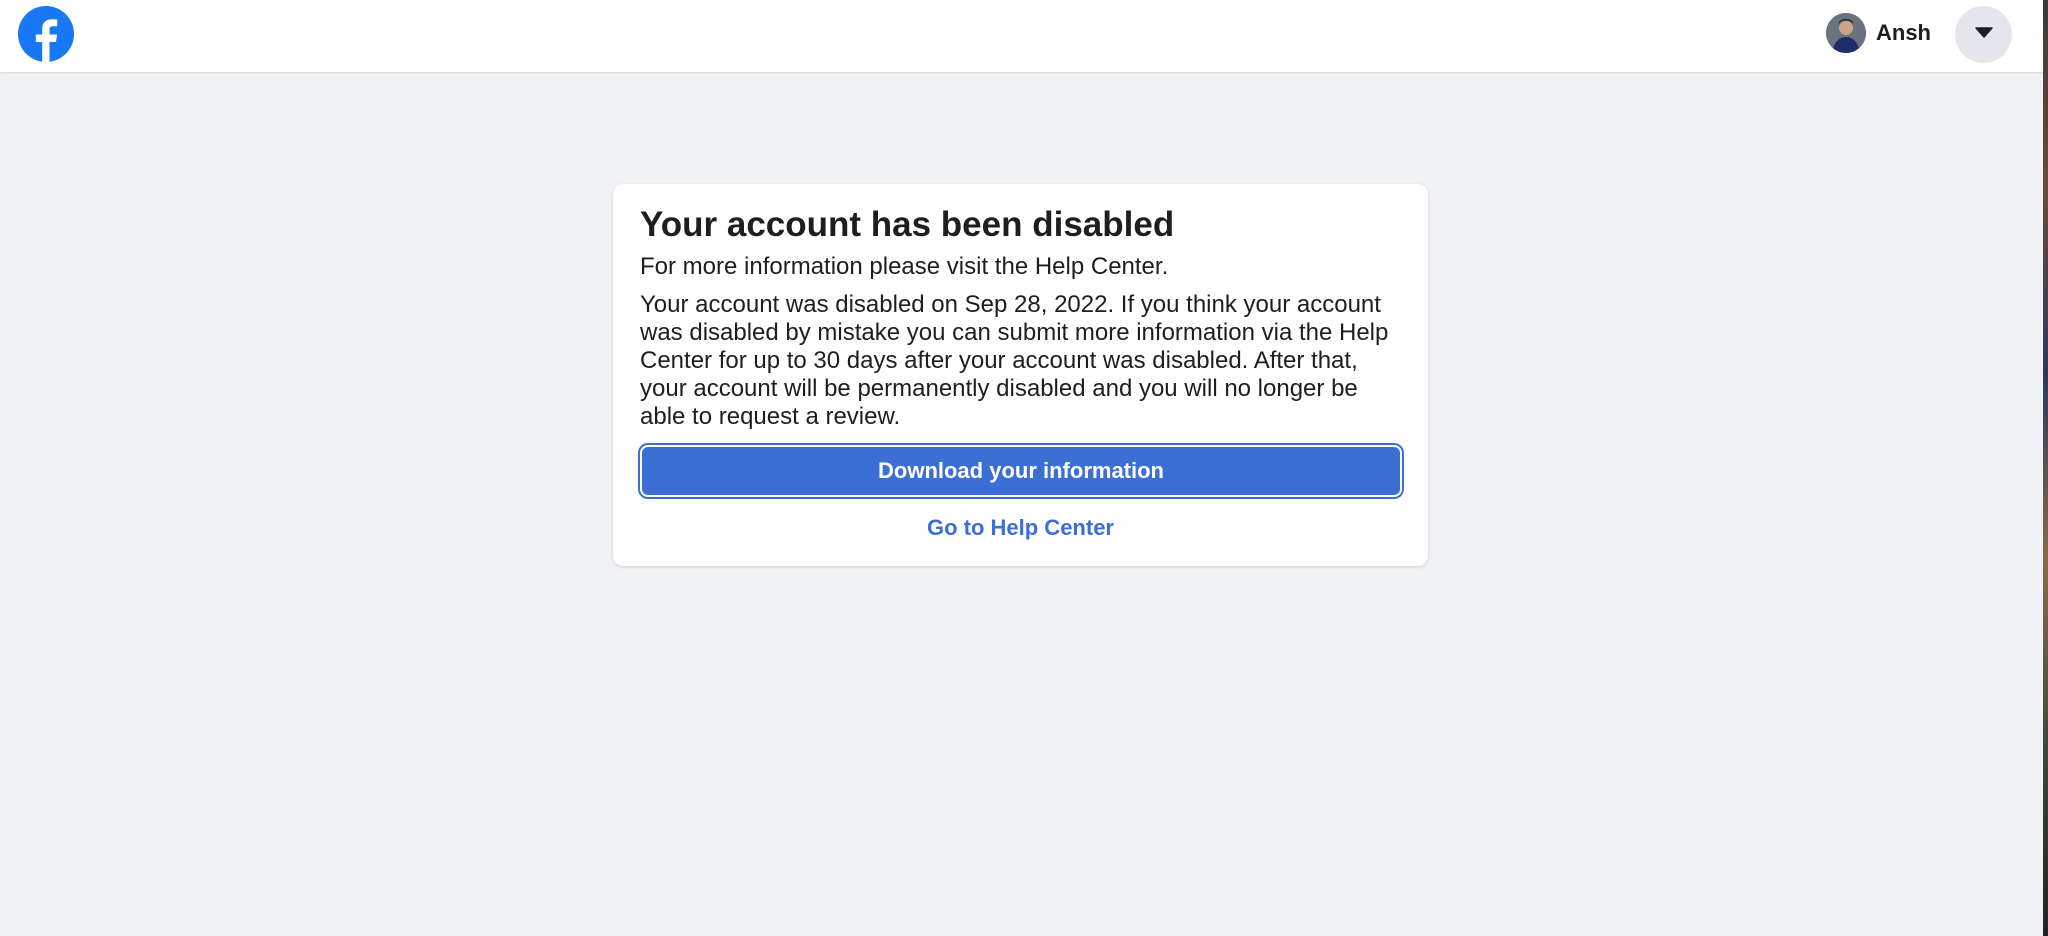  Describe the element at coordinates (1024, 36) in the screenshot. I see `top-navigation-bar: Ansh` at that location.